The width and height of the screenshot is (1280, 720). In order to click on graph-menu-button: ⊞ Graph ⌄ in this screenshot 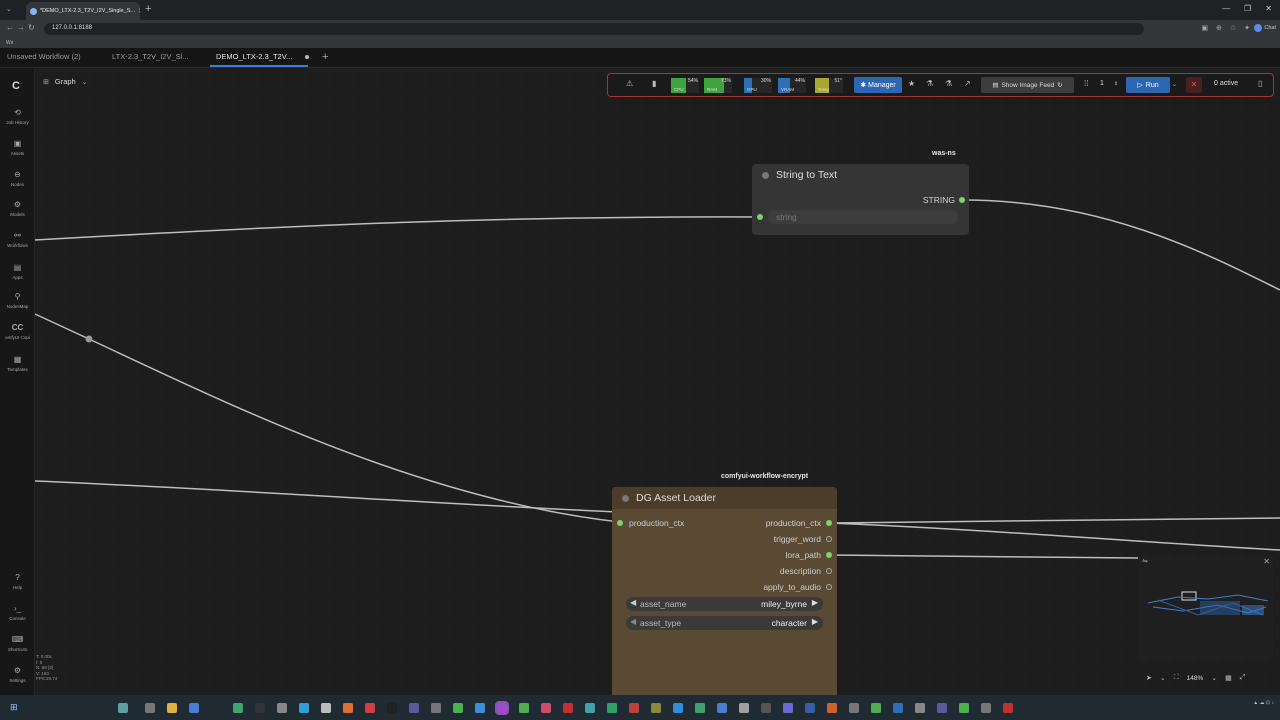, I will do `click(65, 81)`.